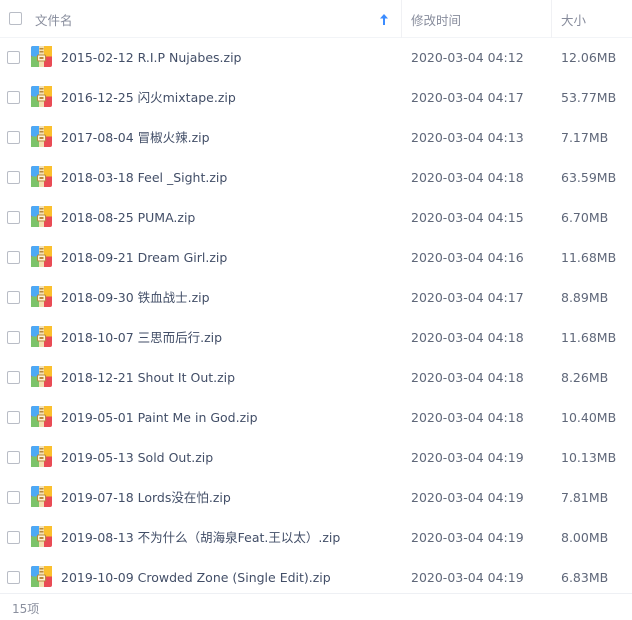 The height and width of the screenshot is (620, 632). Describe the element at coordinates (467, 217) in the screenshot. I see `file-modified-time: 2020-03-04 04:15` at that location.